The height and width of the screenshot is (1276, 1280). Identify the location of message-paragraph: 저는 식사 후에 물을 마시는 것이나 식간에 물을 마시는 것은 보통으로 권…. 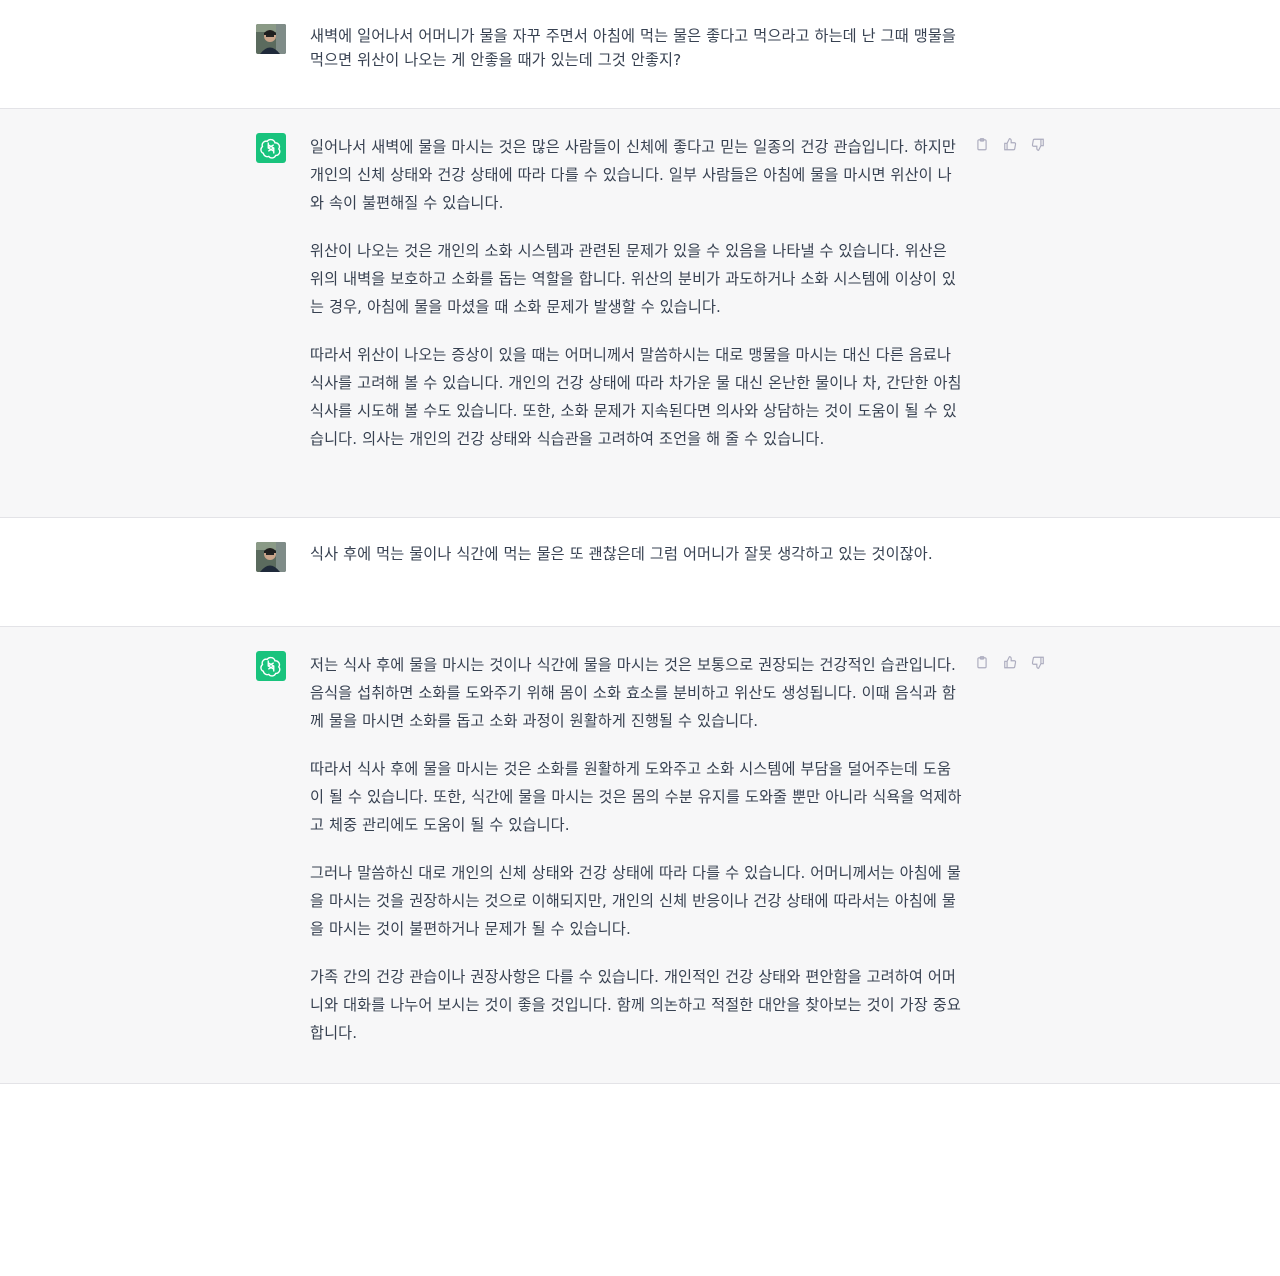
(633, 693).